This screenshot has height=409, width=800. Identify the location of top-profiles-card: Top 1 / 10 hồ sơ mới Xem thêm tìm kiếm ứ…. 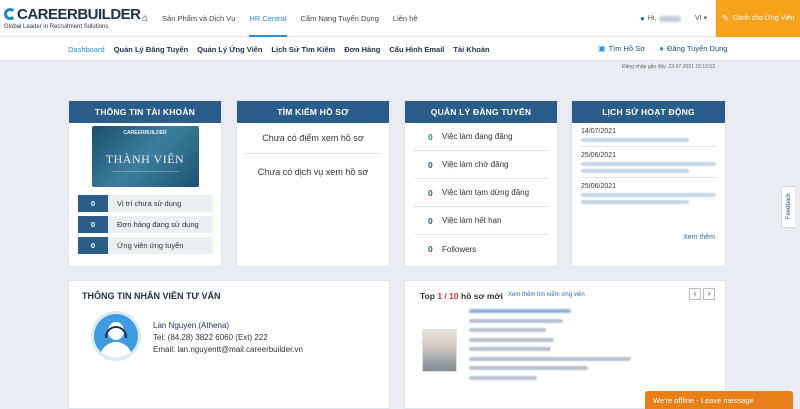
(565, 344).